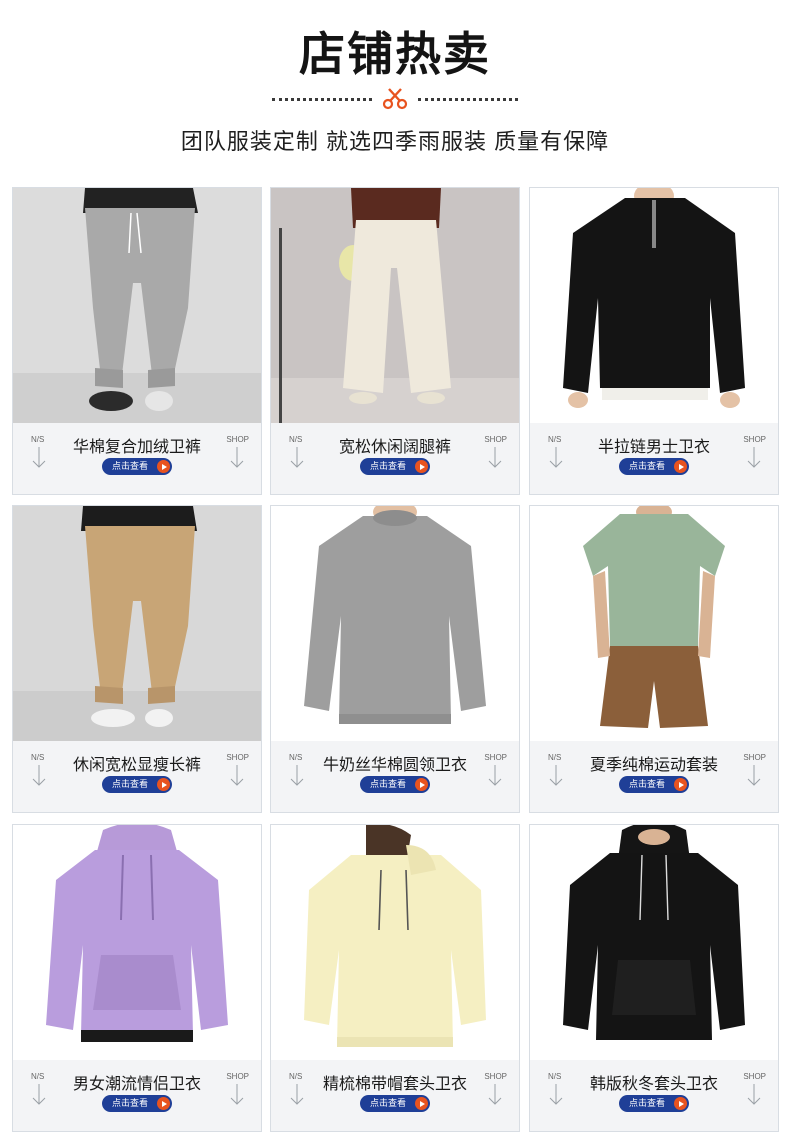  I want to click on section-title: 店铺热卖, so click(395, 54).